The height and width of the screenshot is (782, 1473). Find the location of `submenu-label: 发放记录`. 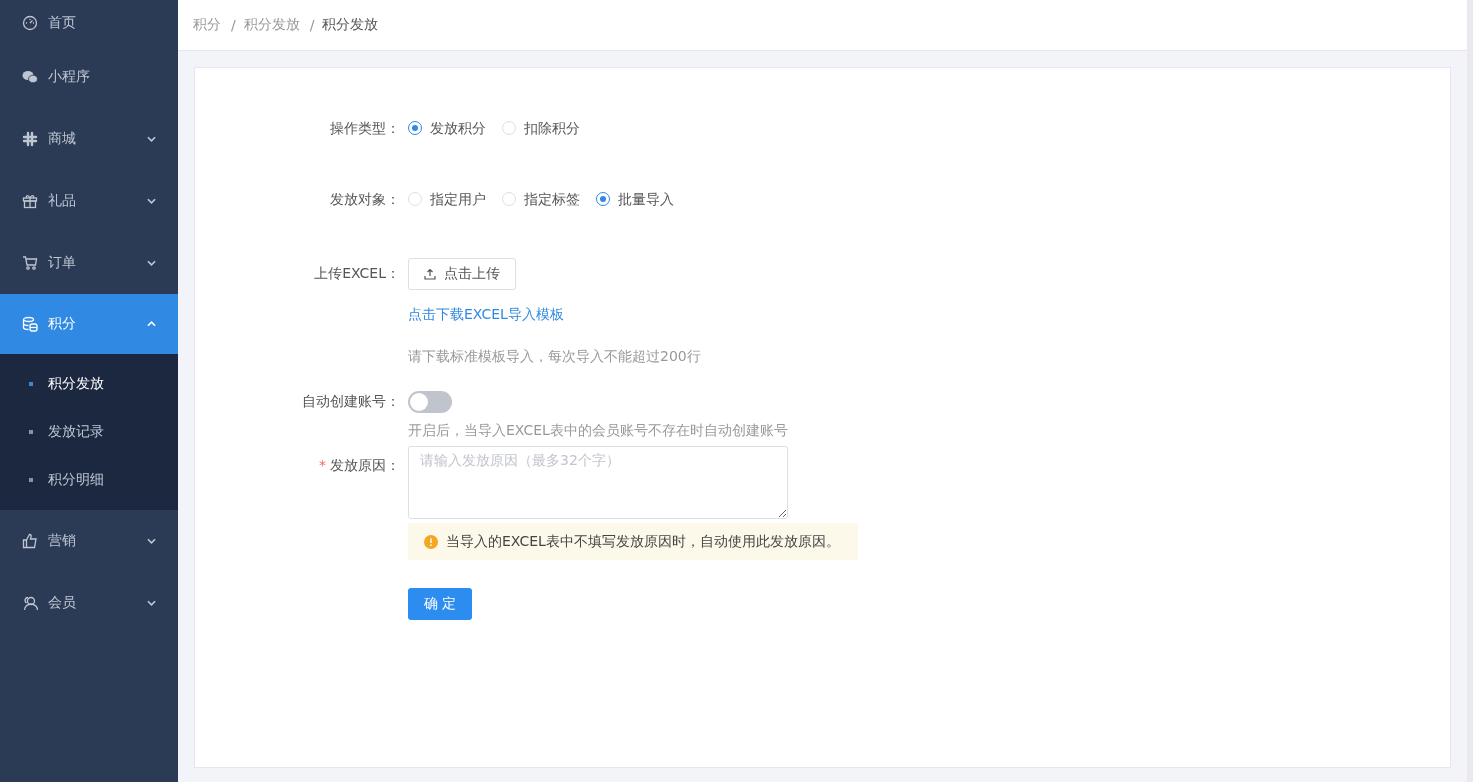

submenu-label: 发放记录 is located at coordinates (76, 432).